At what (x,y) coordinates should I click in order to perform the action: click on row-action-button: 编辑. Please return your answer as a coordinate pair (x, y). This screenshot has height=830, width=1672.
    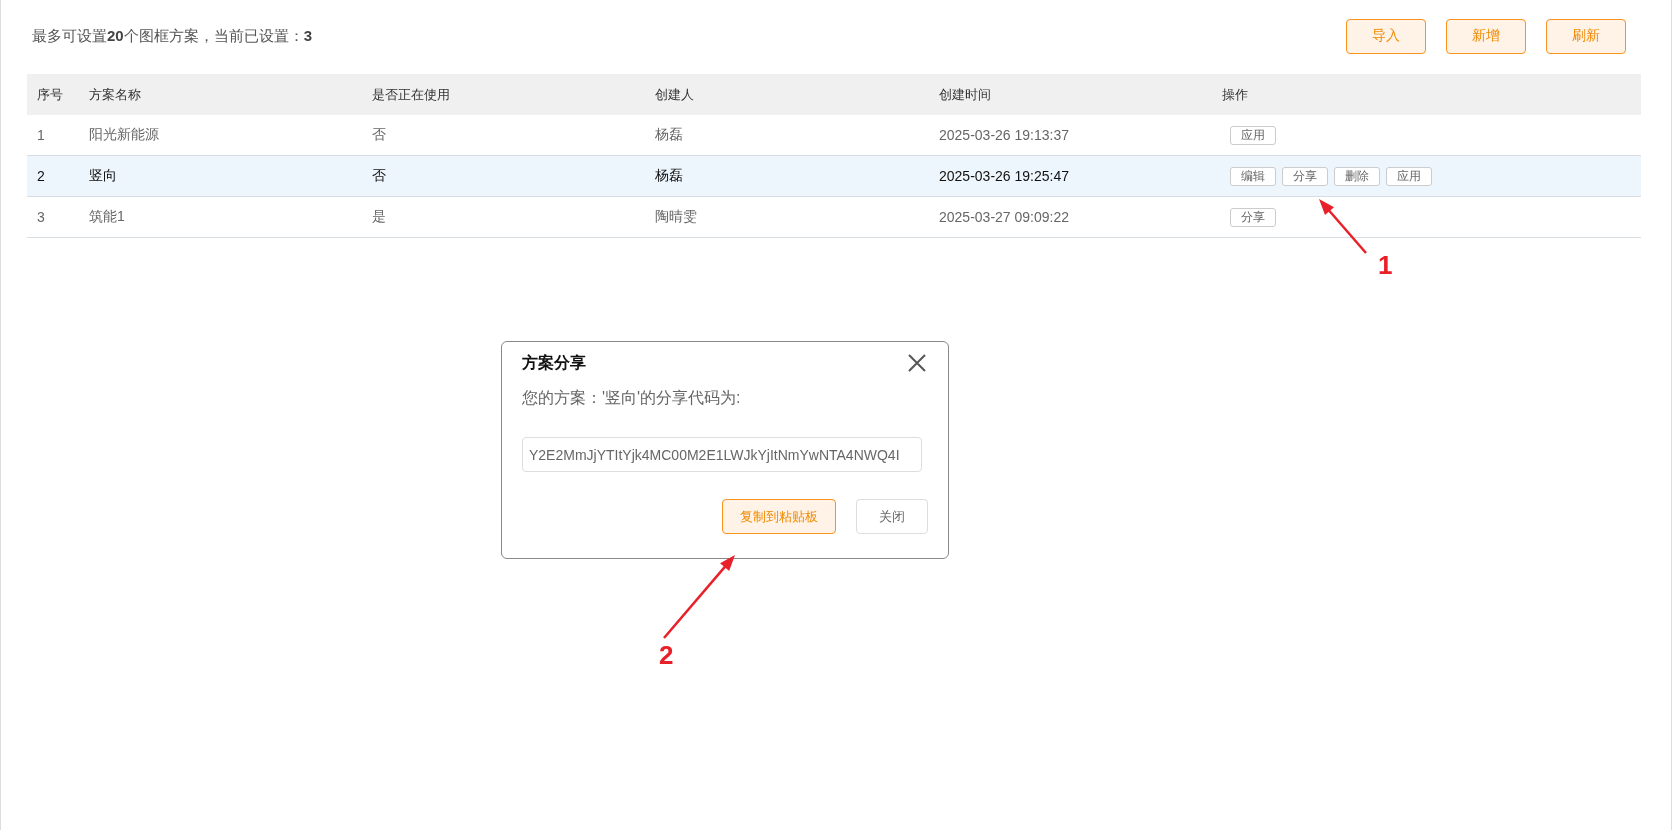
    Looking at the image, I should click on (1253, 176).